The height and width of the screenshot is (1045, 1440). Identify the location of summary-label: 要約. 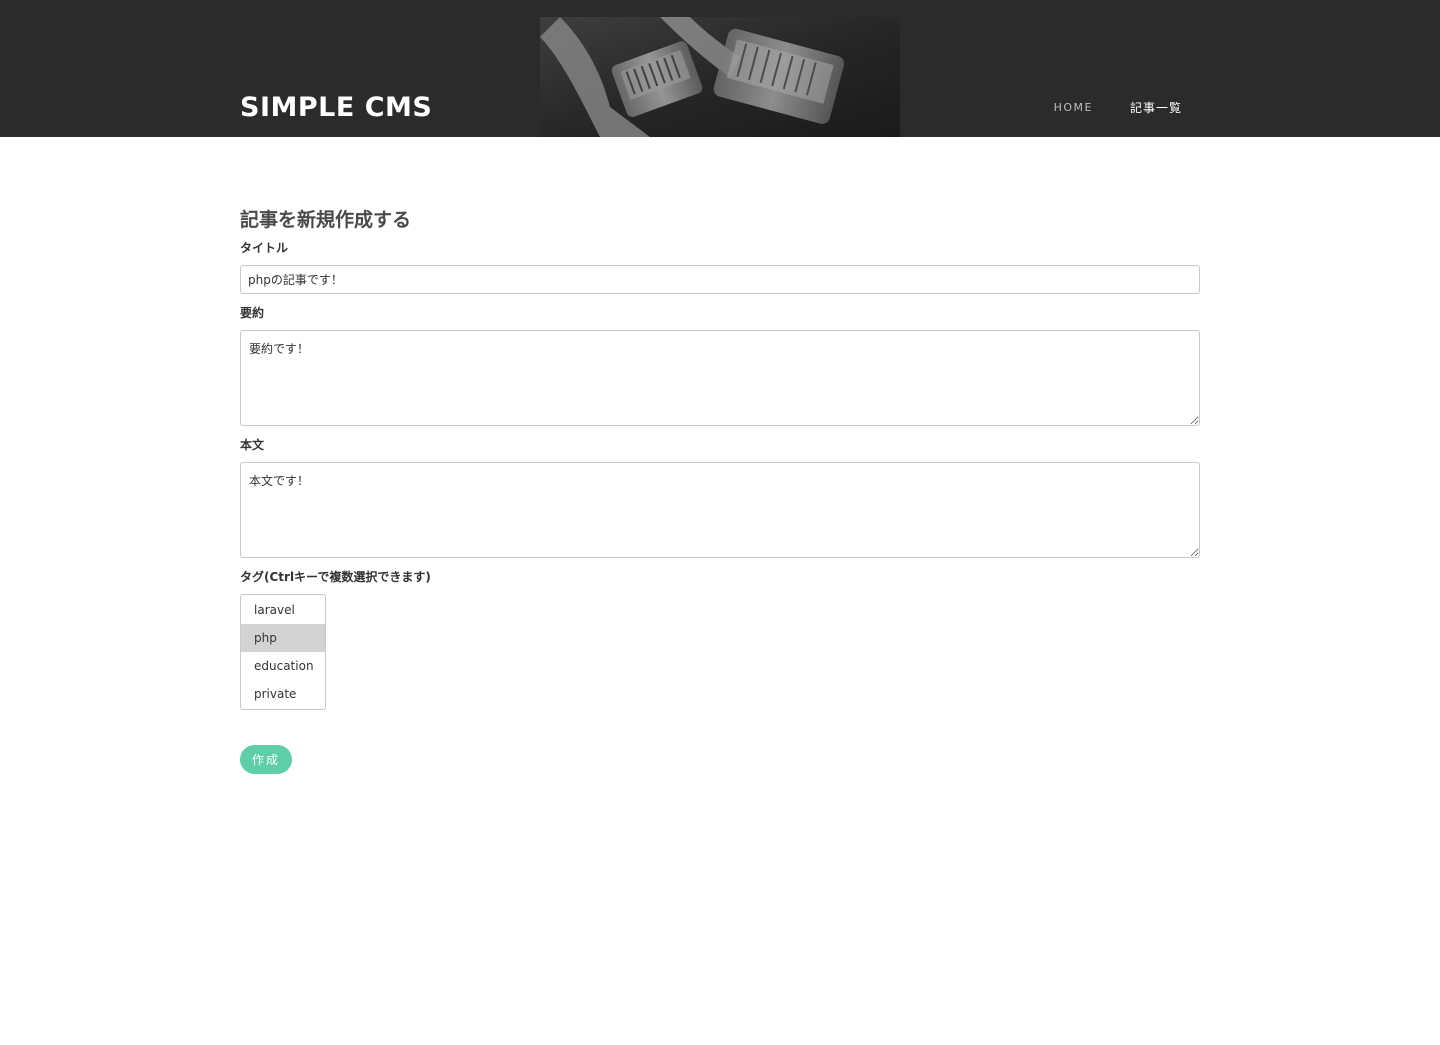
(252, 313).